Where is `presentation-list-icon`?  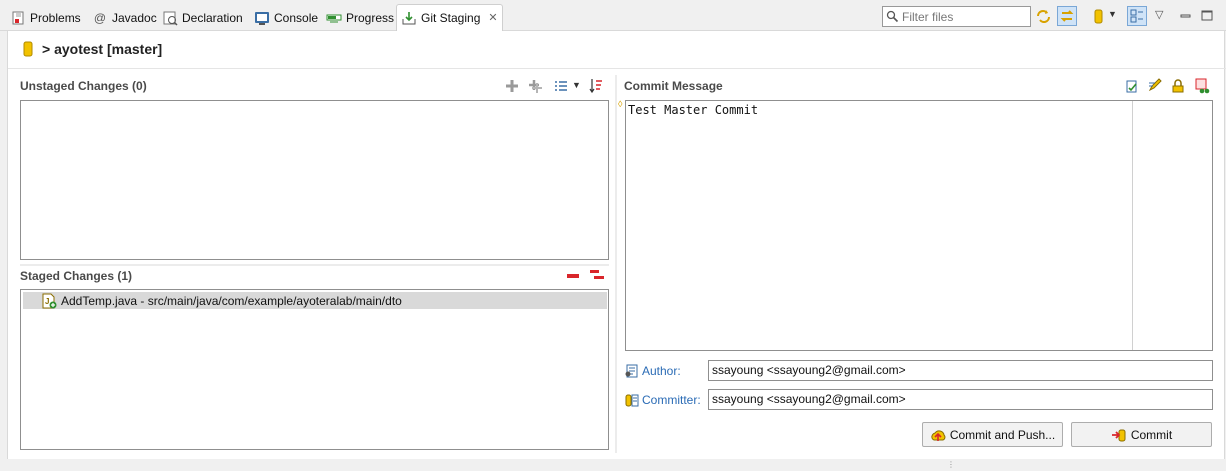
presentation-list-icon is located at coordinates (561, 86).